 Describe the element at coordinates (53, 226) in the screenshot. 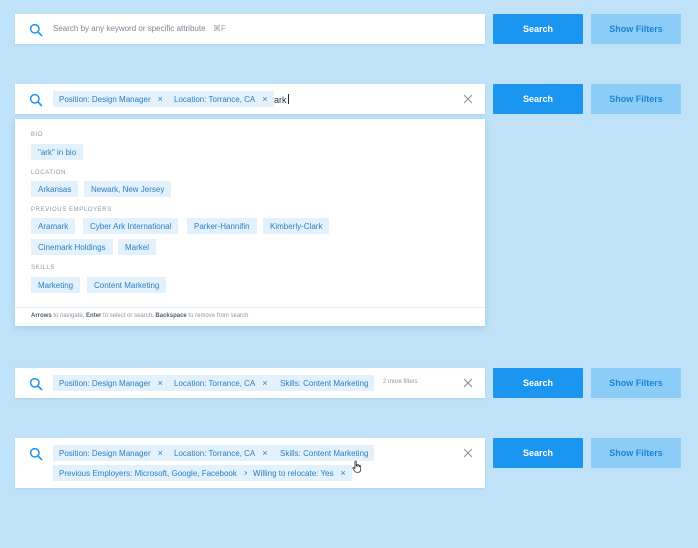

I see `suggestion-option: Aramark` at that location.